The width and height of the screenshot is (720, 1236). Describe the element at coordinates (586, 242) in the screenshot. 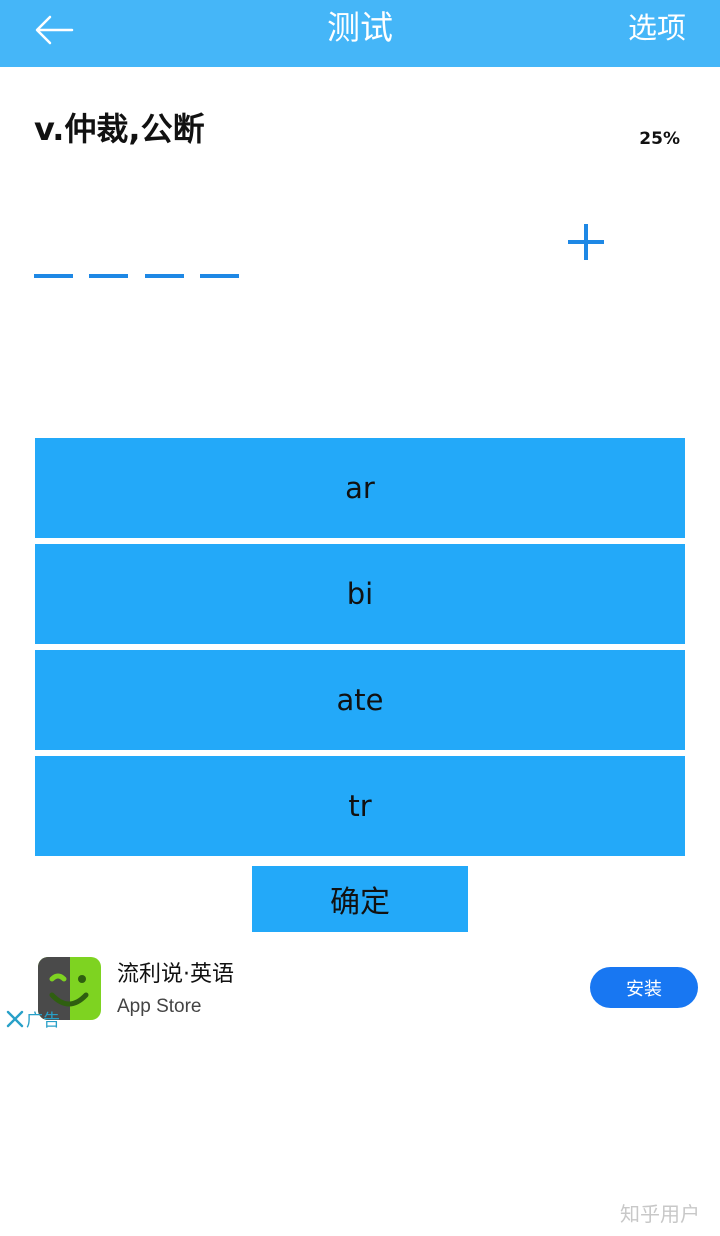

I see `plus-icon` at that location.